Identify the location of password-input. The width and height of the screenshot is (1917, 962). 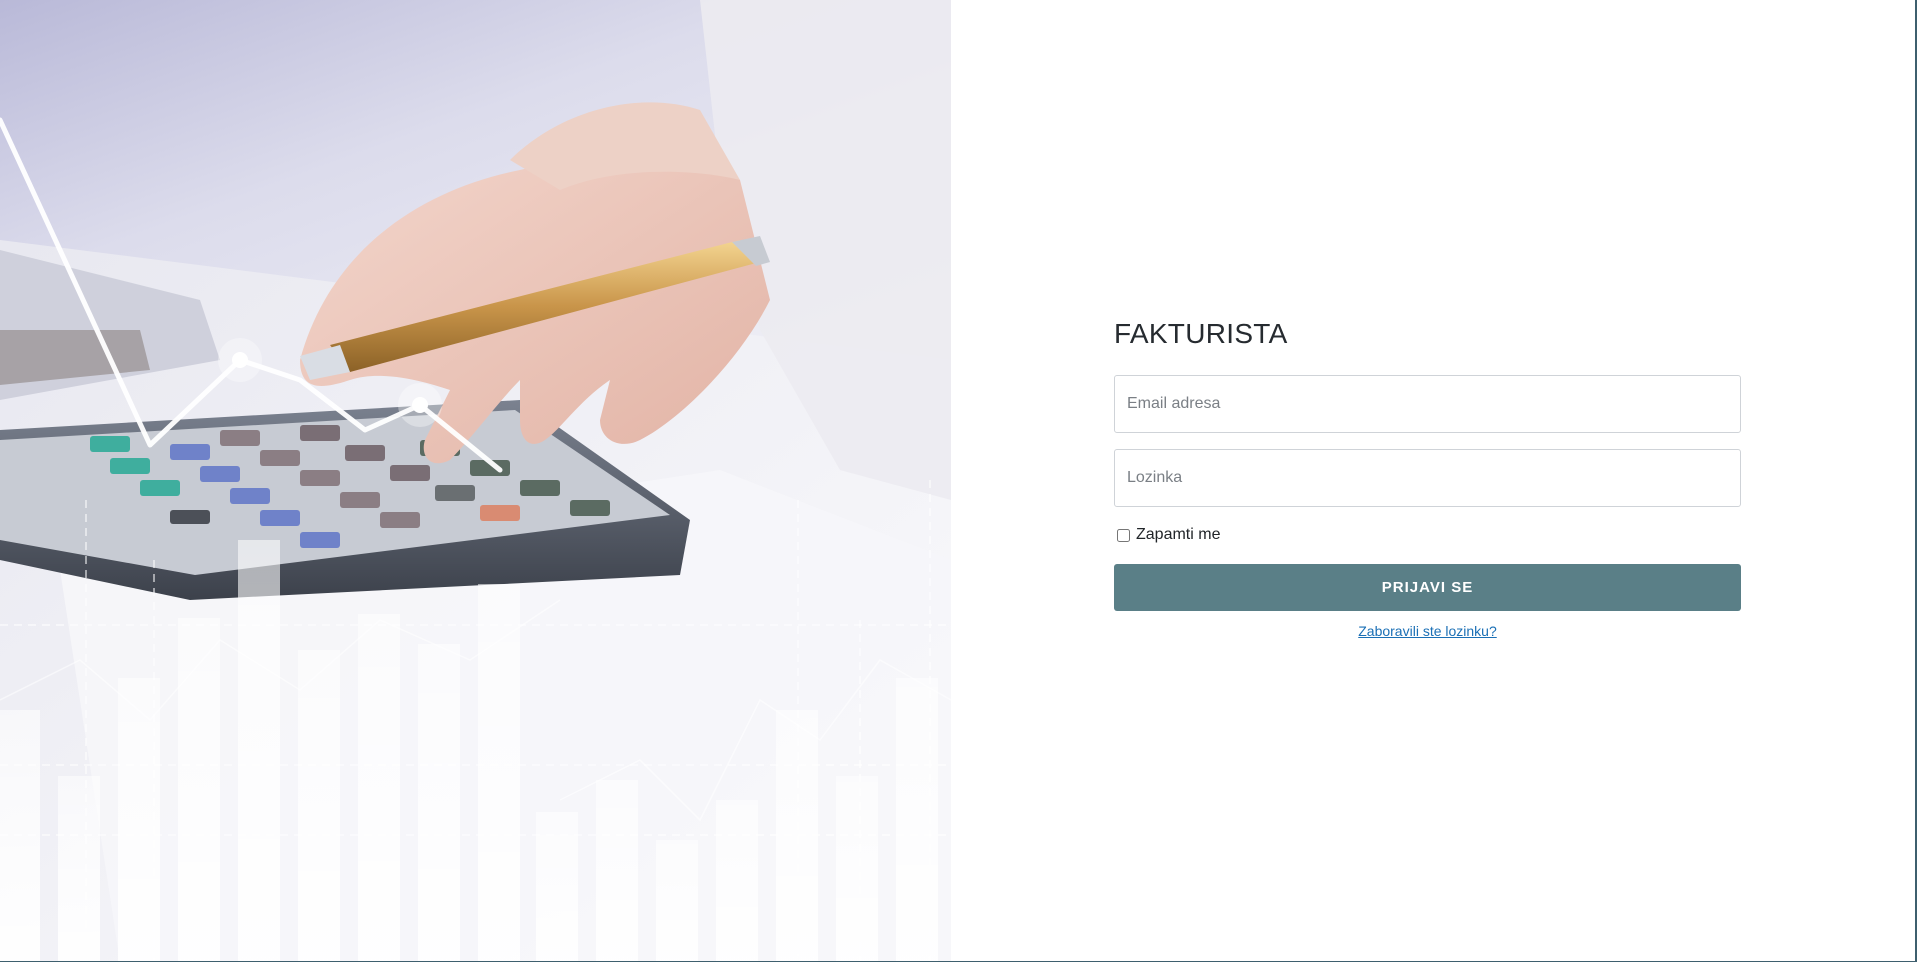
(1427, 478).